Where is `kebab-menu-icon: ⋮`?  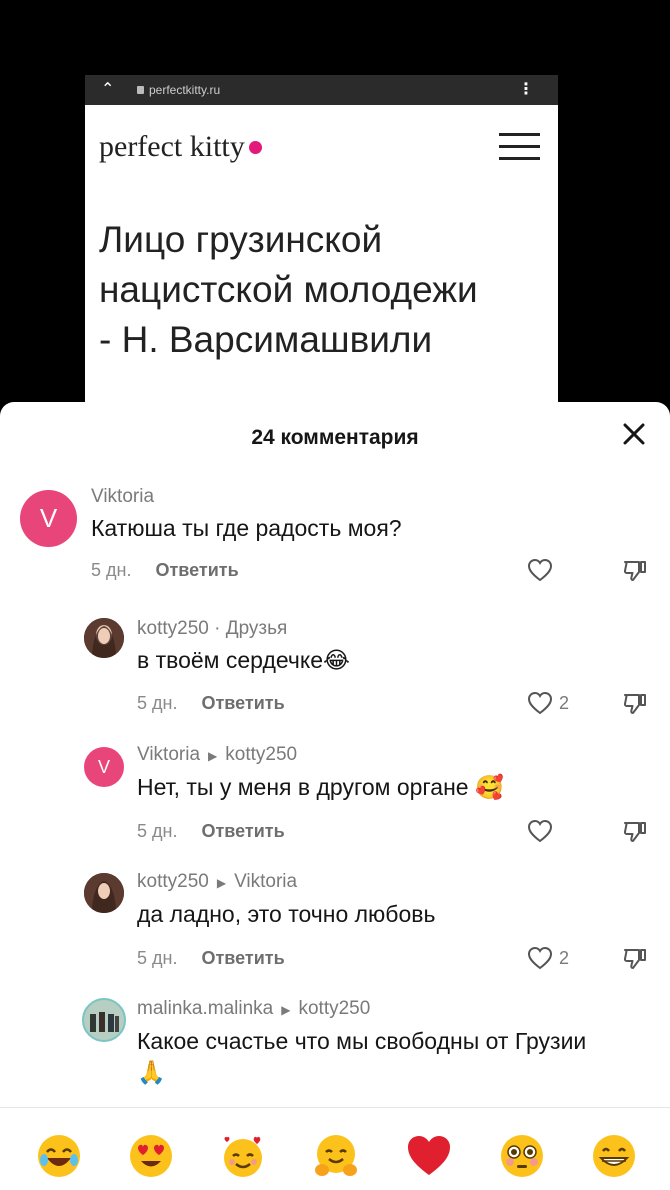 kebab-menu-icon: ⋮ is located at coordinates (526, 89).